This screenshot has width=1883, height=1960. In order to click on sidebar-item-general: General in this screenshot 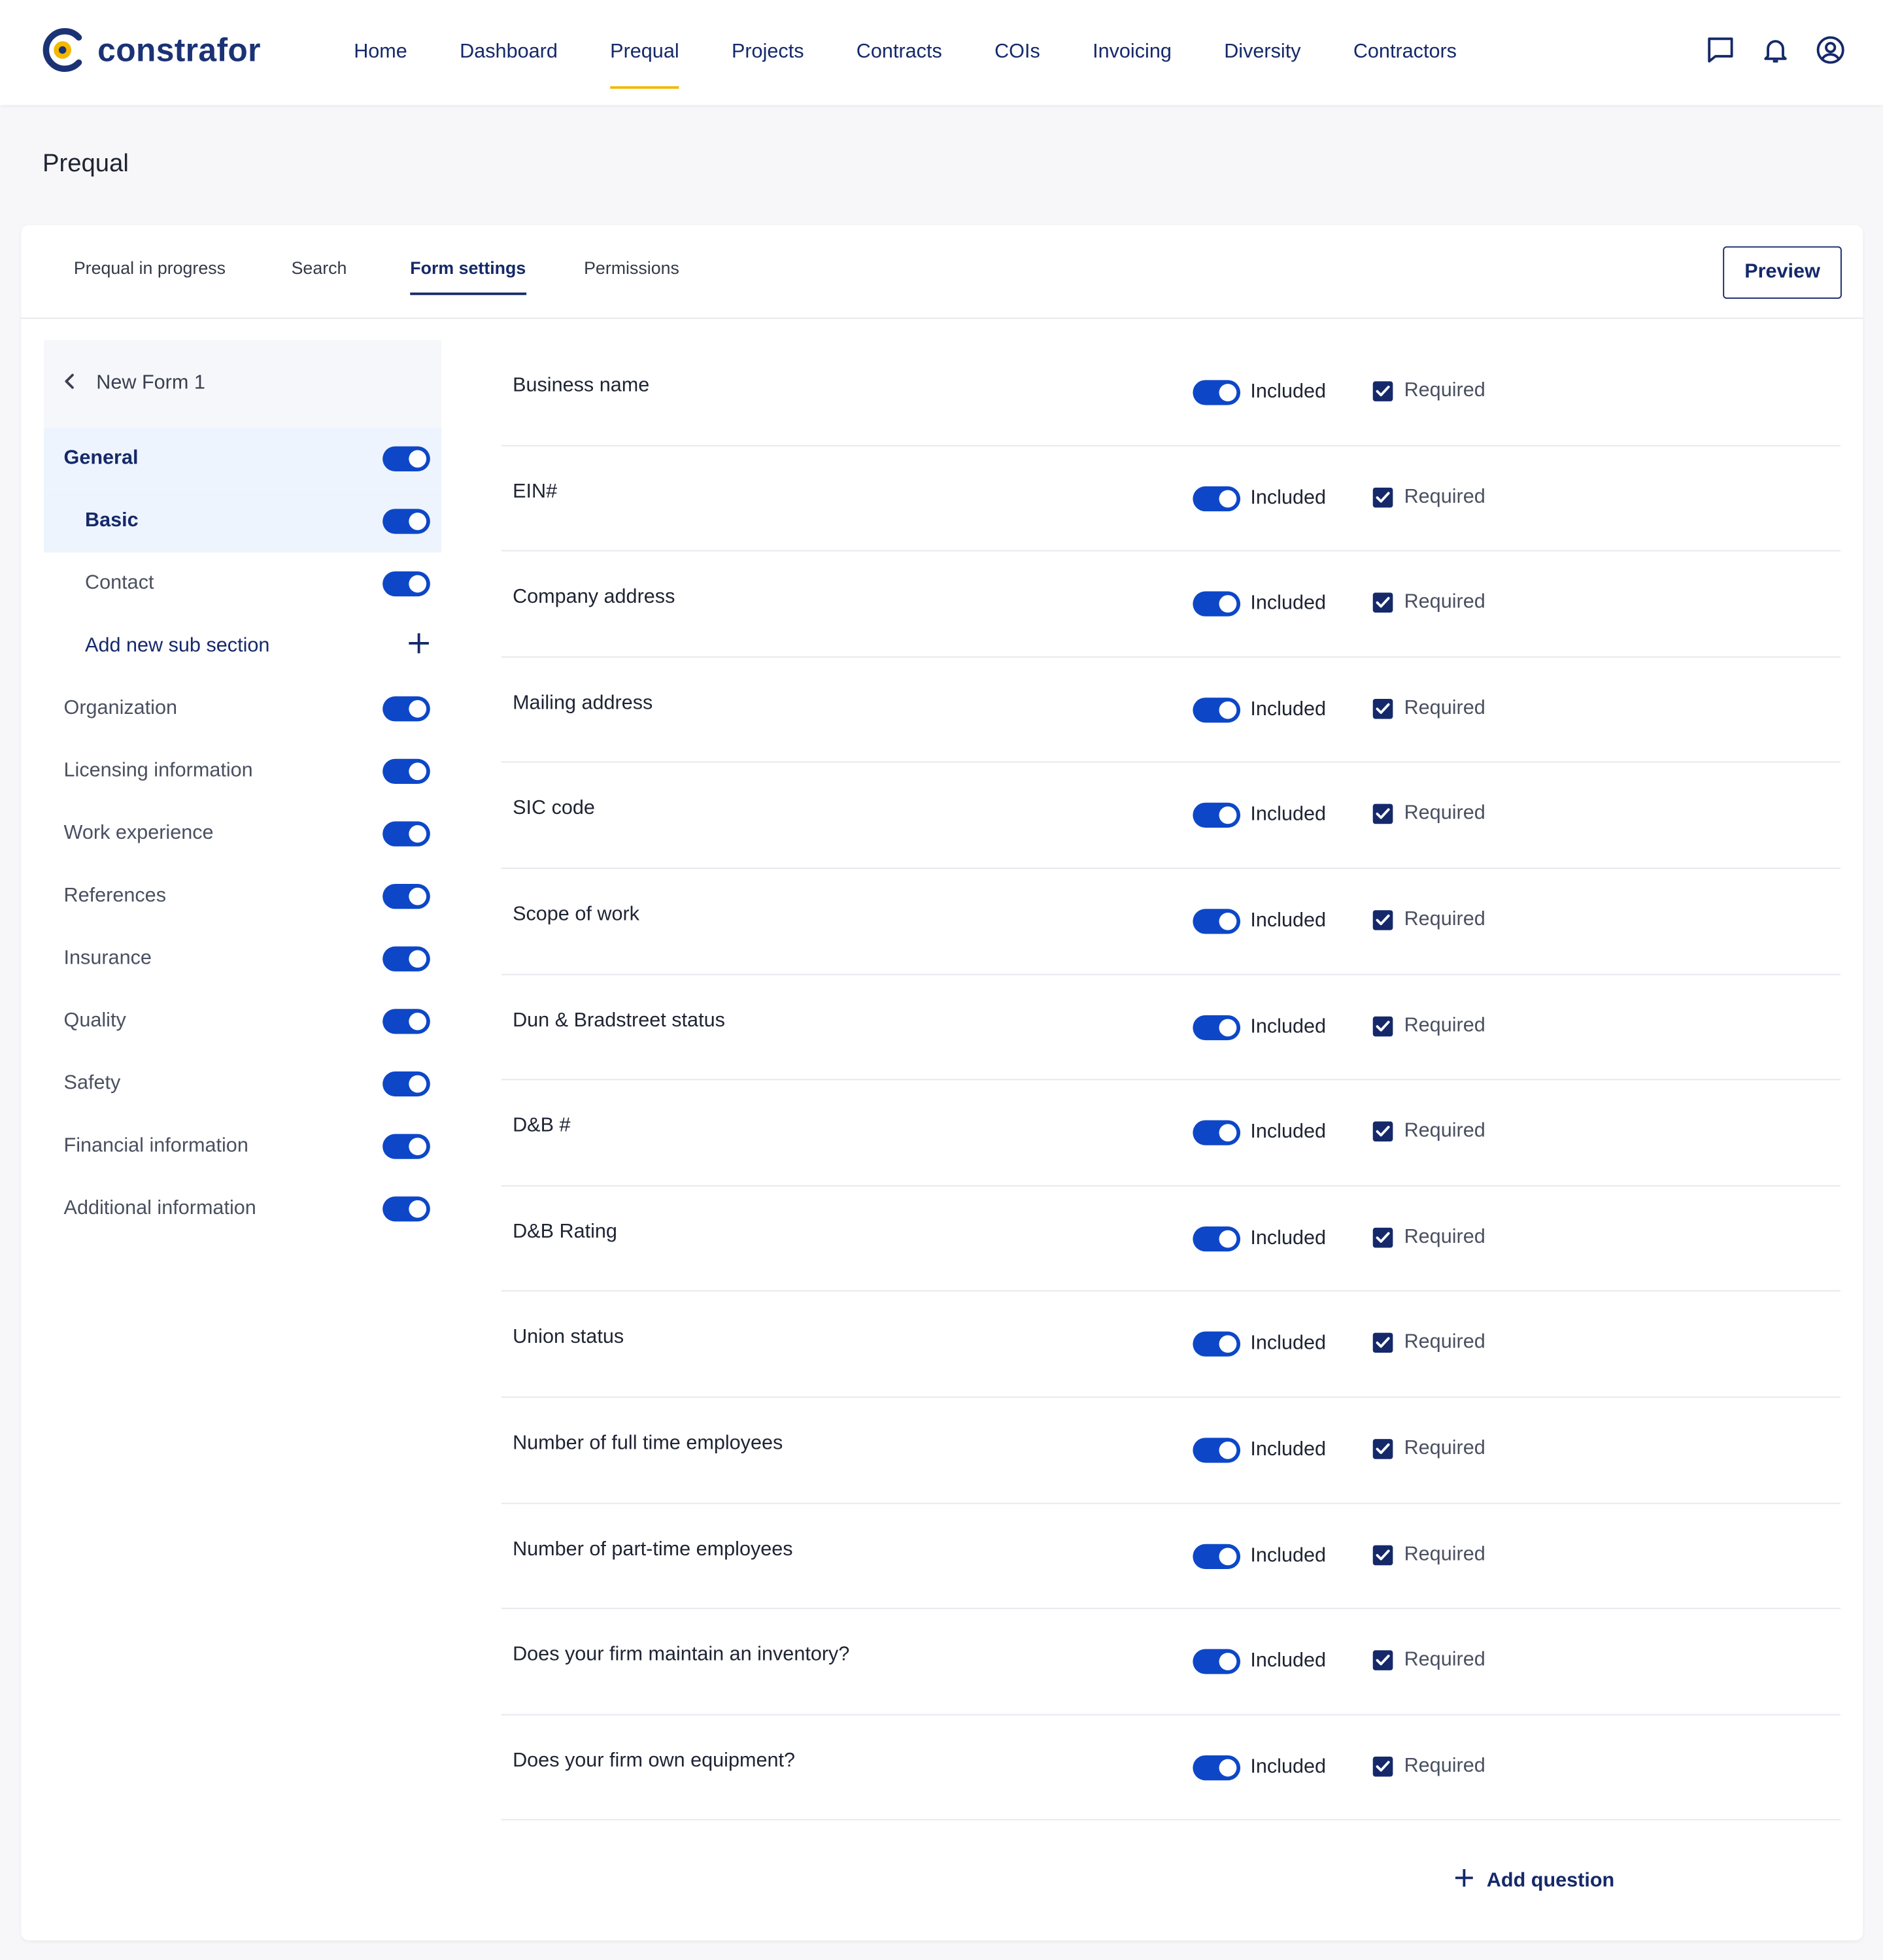, I will do `click(242, 459)`.